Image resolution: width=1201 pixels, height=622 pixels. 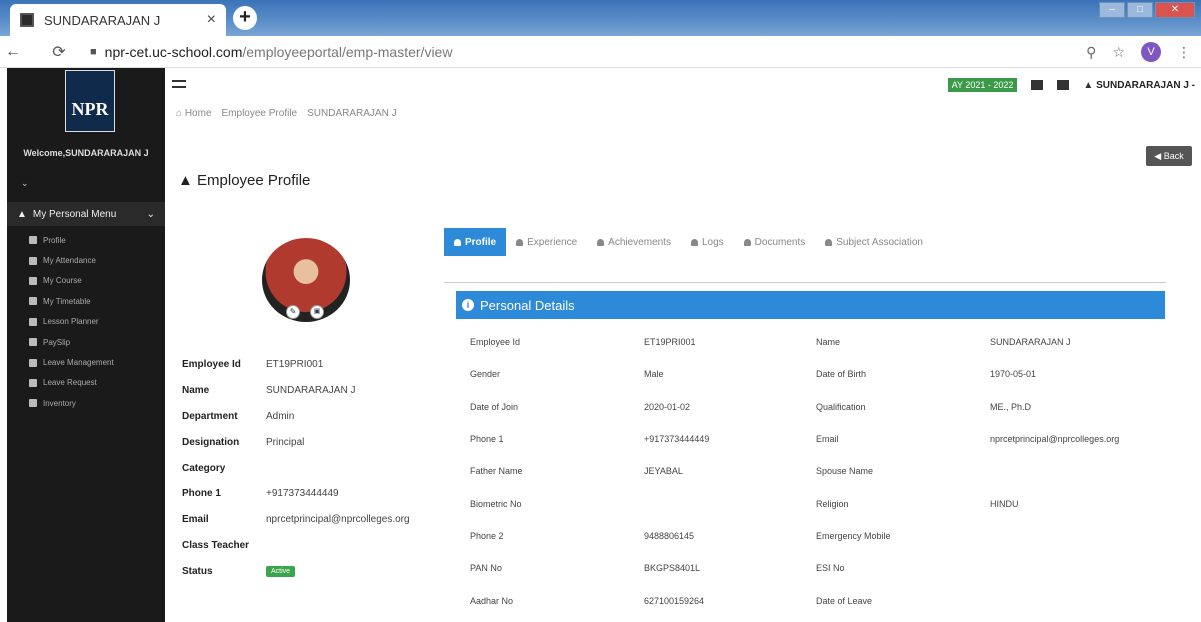 I want to click on menu-toggle: ⌄, so click(x=86, y=183).